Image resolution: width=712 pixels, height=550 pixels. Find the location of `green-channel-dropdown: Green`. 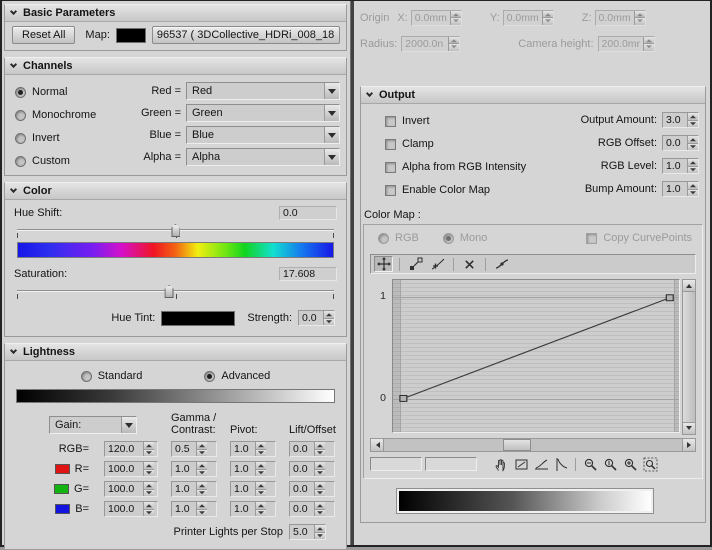

green-channel-dropdown: Green is located at coordinates (263, 113).